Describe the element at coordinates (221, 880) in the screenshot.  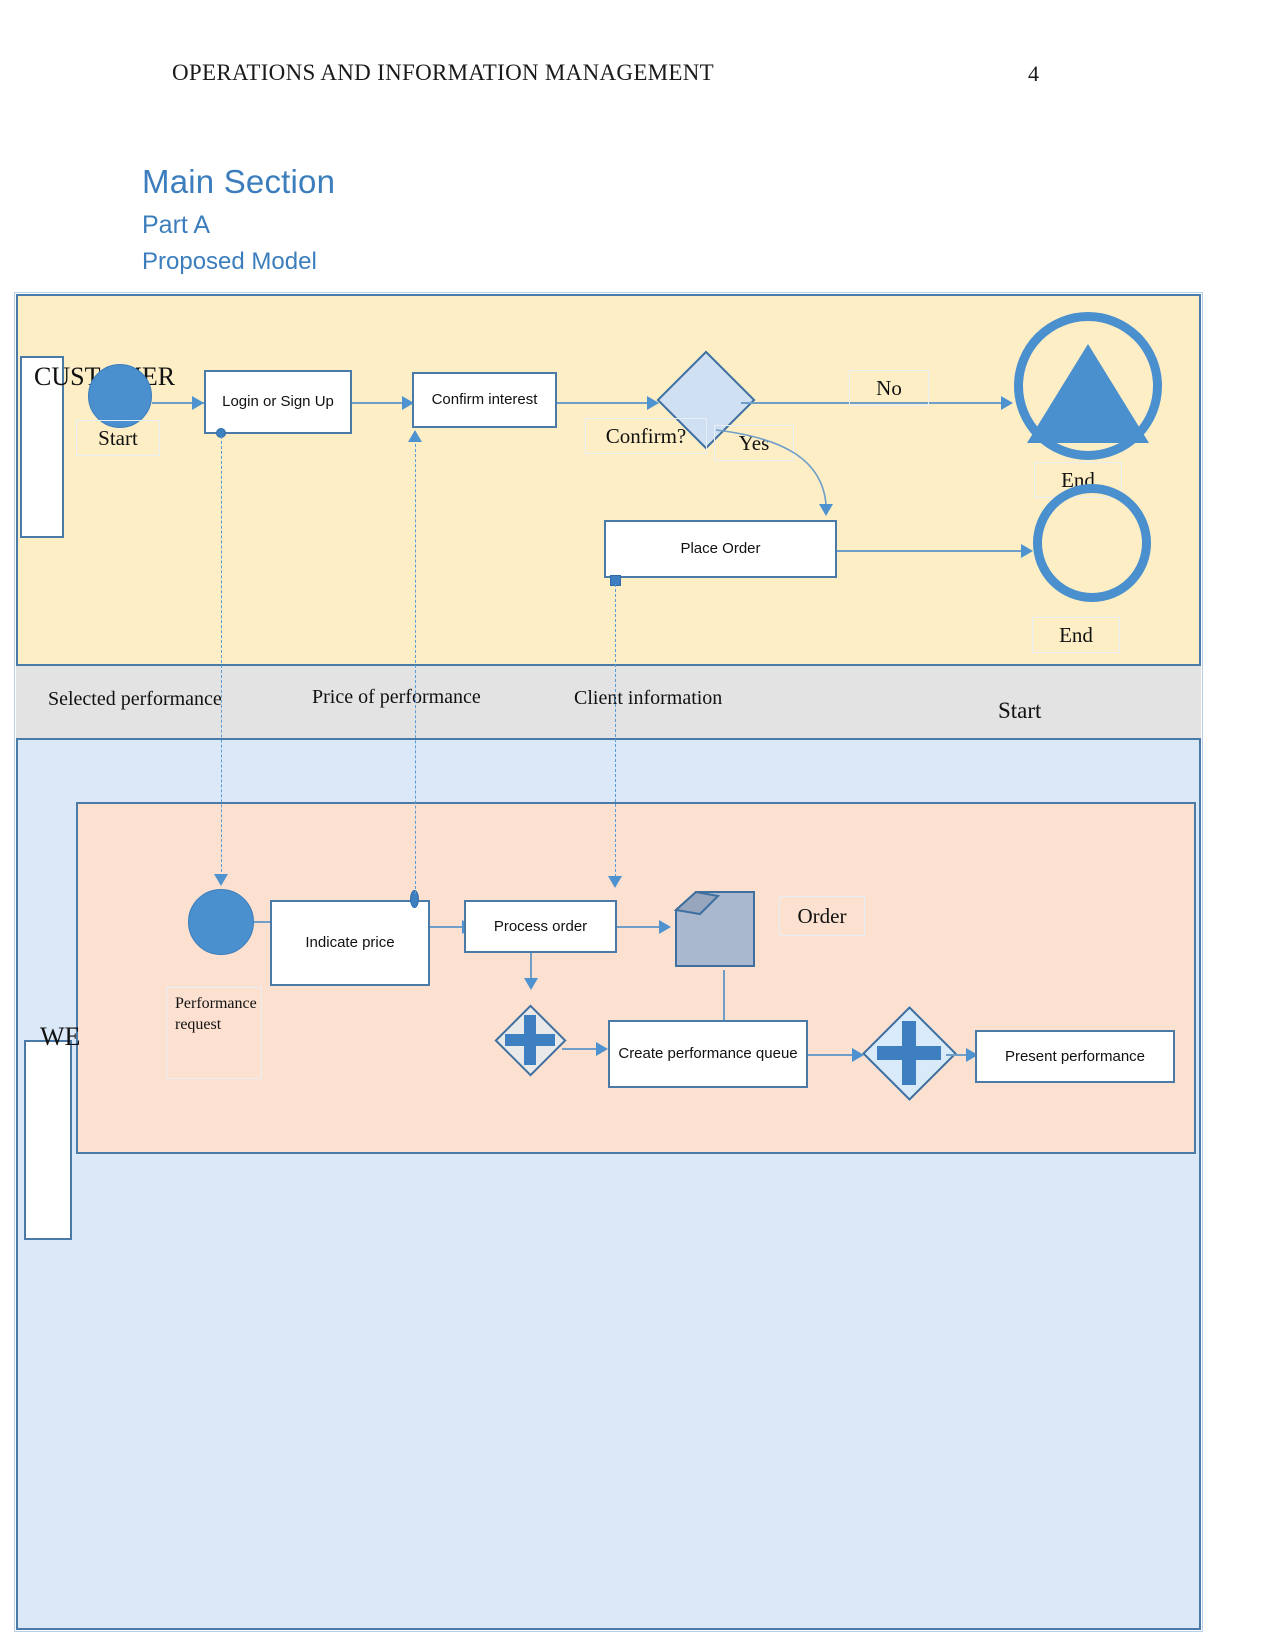
I see `message-flow-1-arrow` at that location.